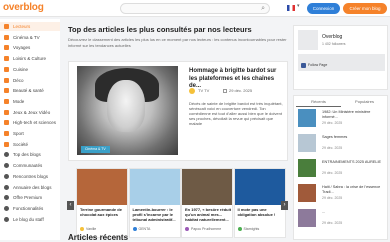 The image size is (390, 242). I want to click on sidebar-item: Communautés, so click(30, 165).